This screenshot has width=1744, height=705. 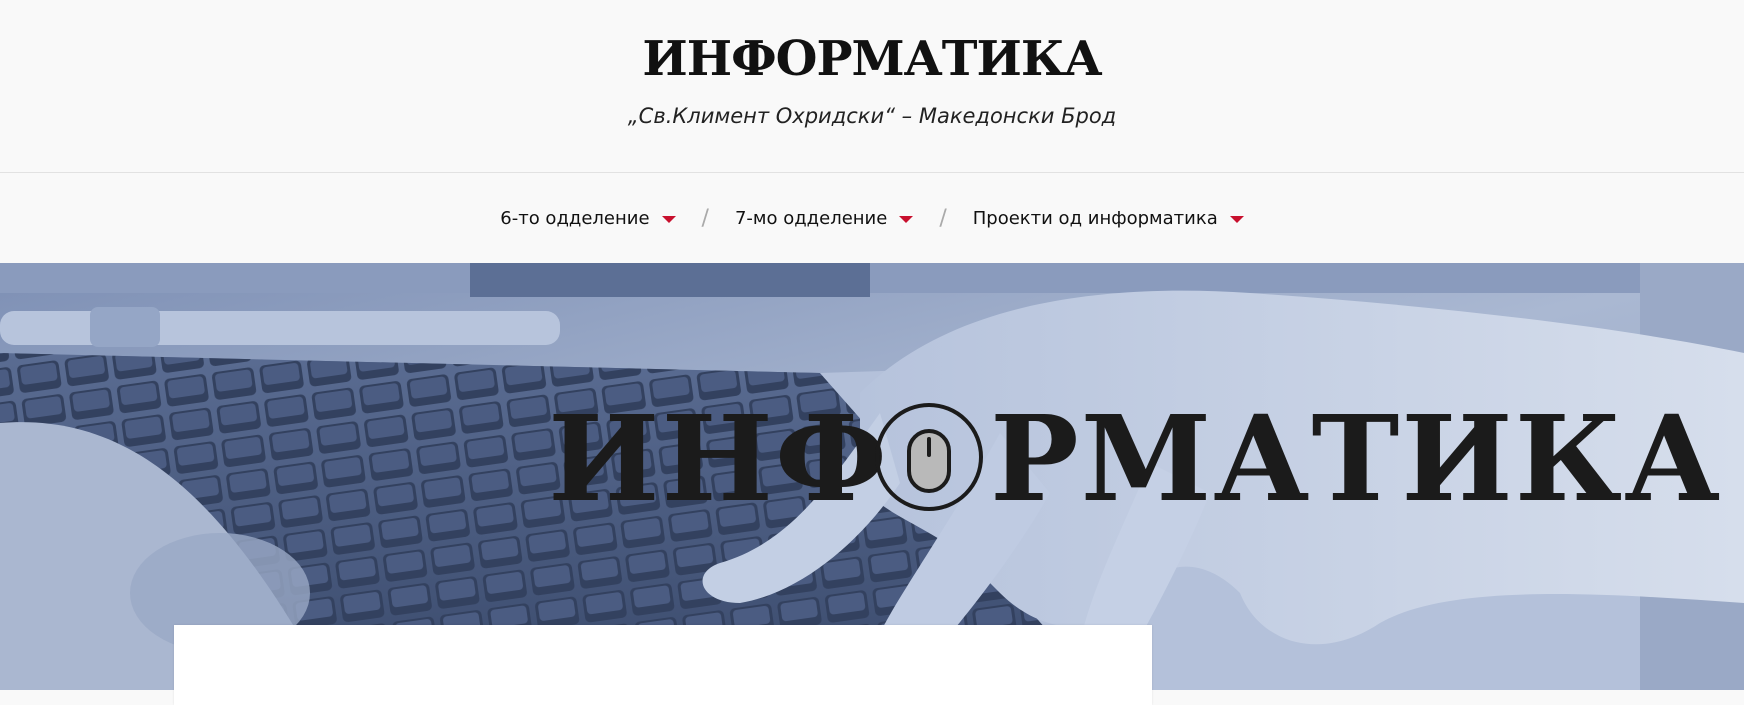 I want to click on site-tagline: „Св.Климент Охридски“ – Македонски Брод, so click(x=872, y=116).